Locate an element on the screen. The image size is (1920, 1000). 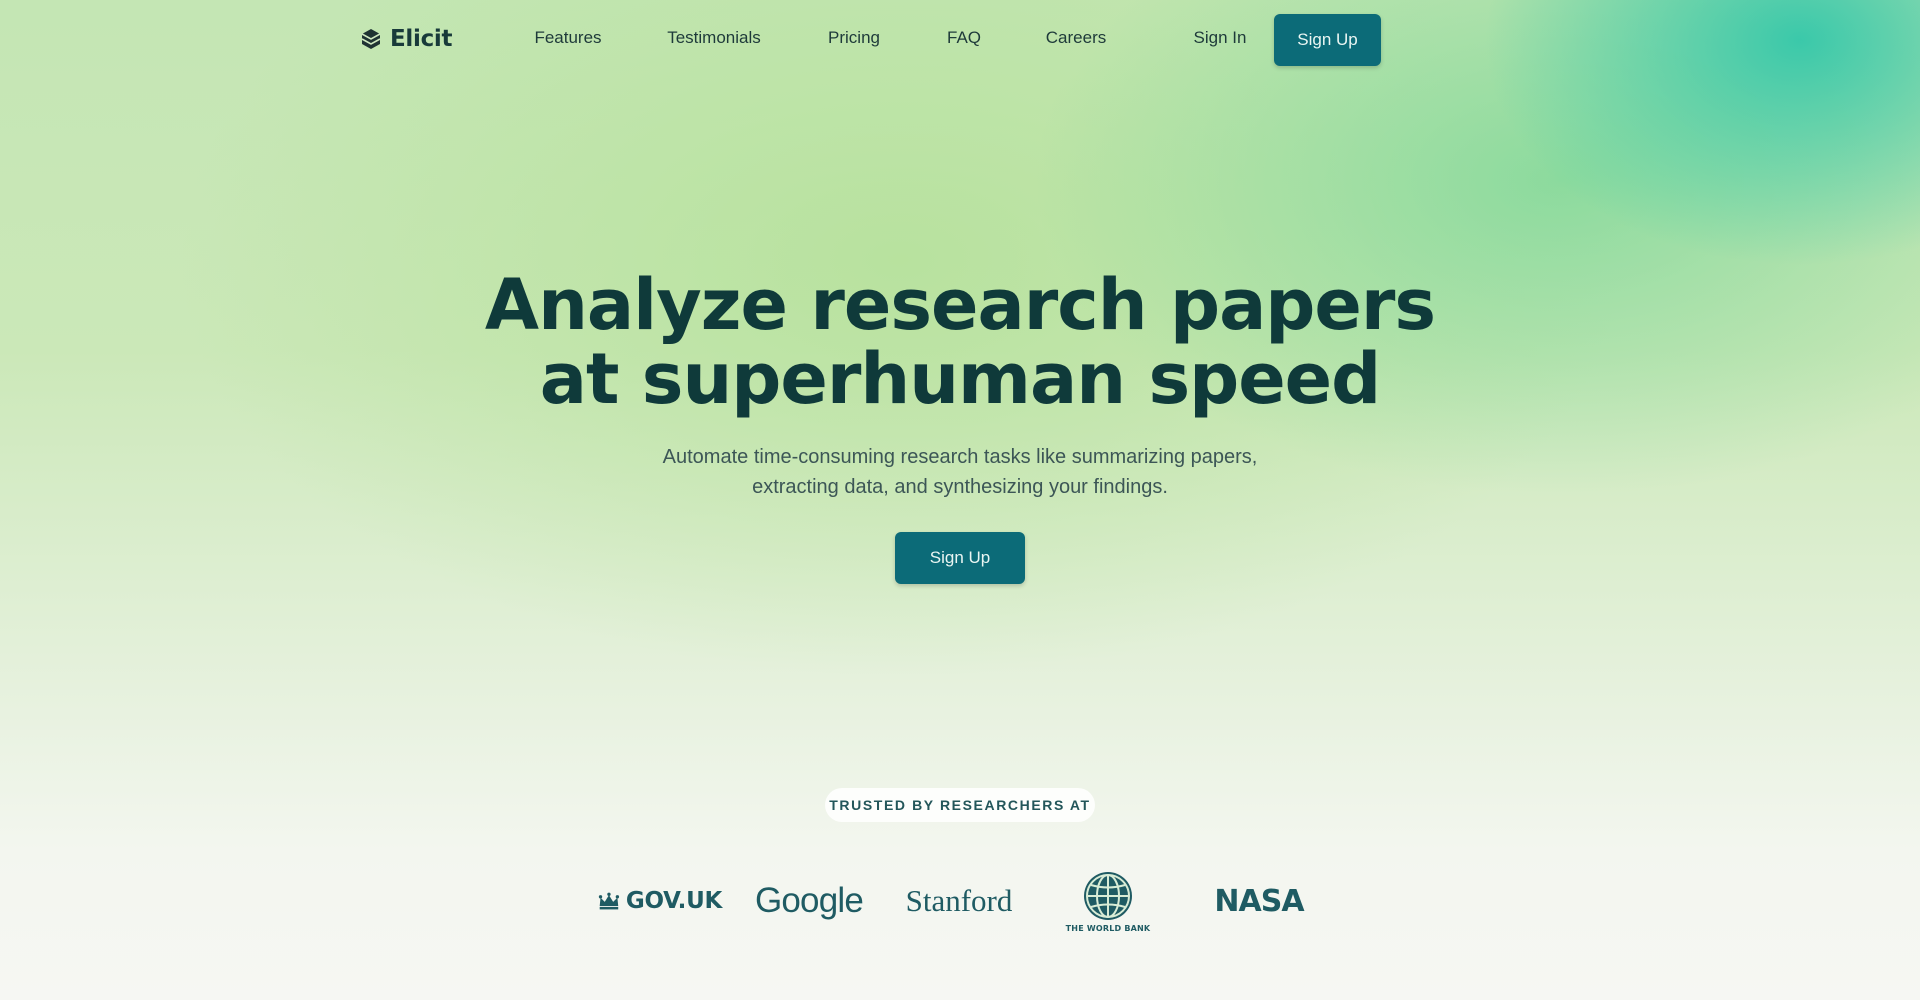
crown-icon is located at coordinates (609, 901).